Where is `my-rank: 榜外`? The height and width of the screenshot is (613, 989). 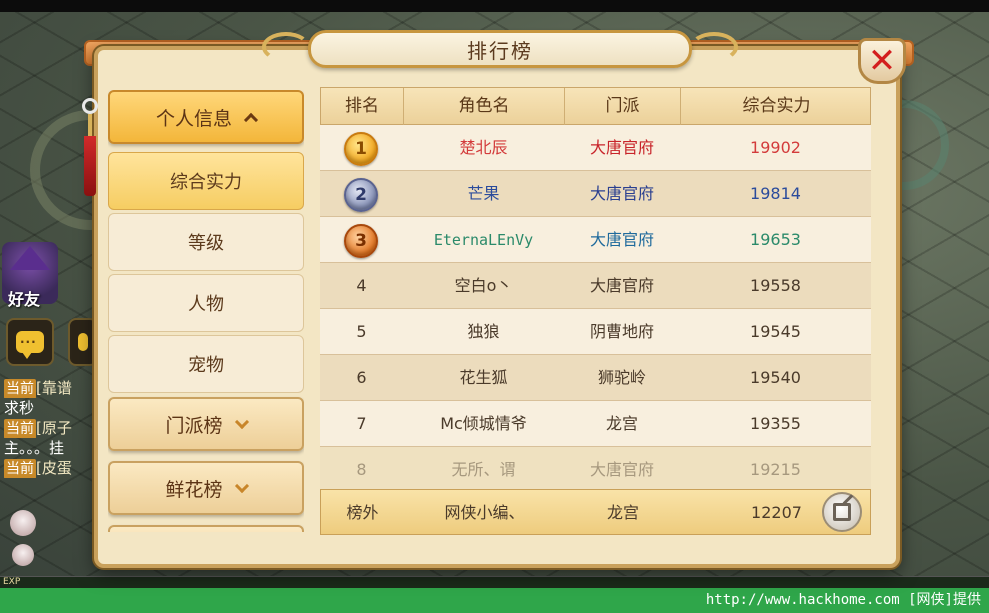 my-rank: 榜外 is located at coordinates (362, 512).